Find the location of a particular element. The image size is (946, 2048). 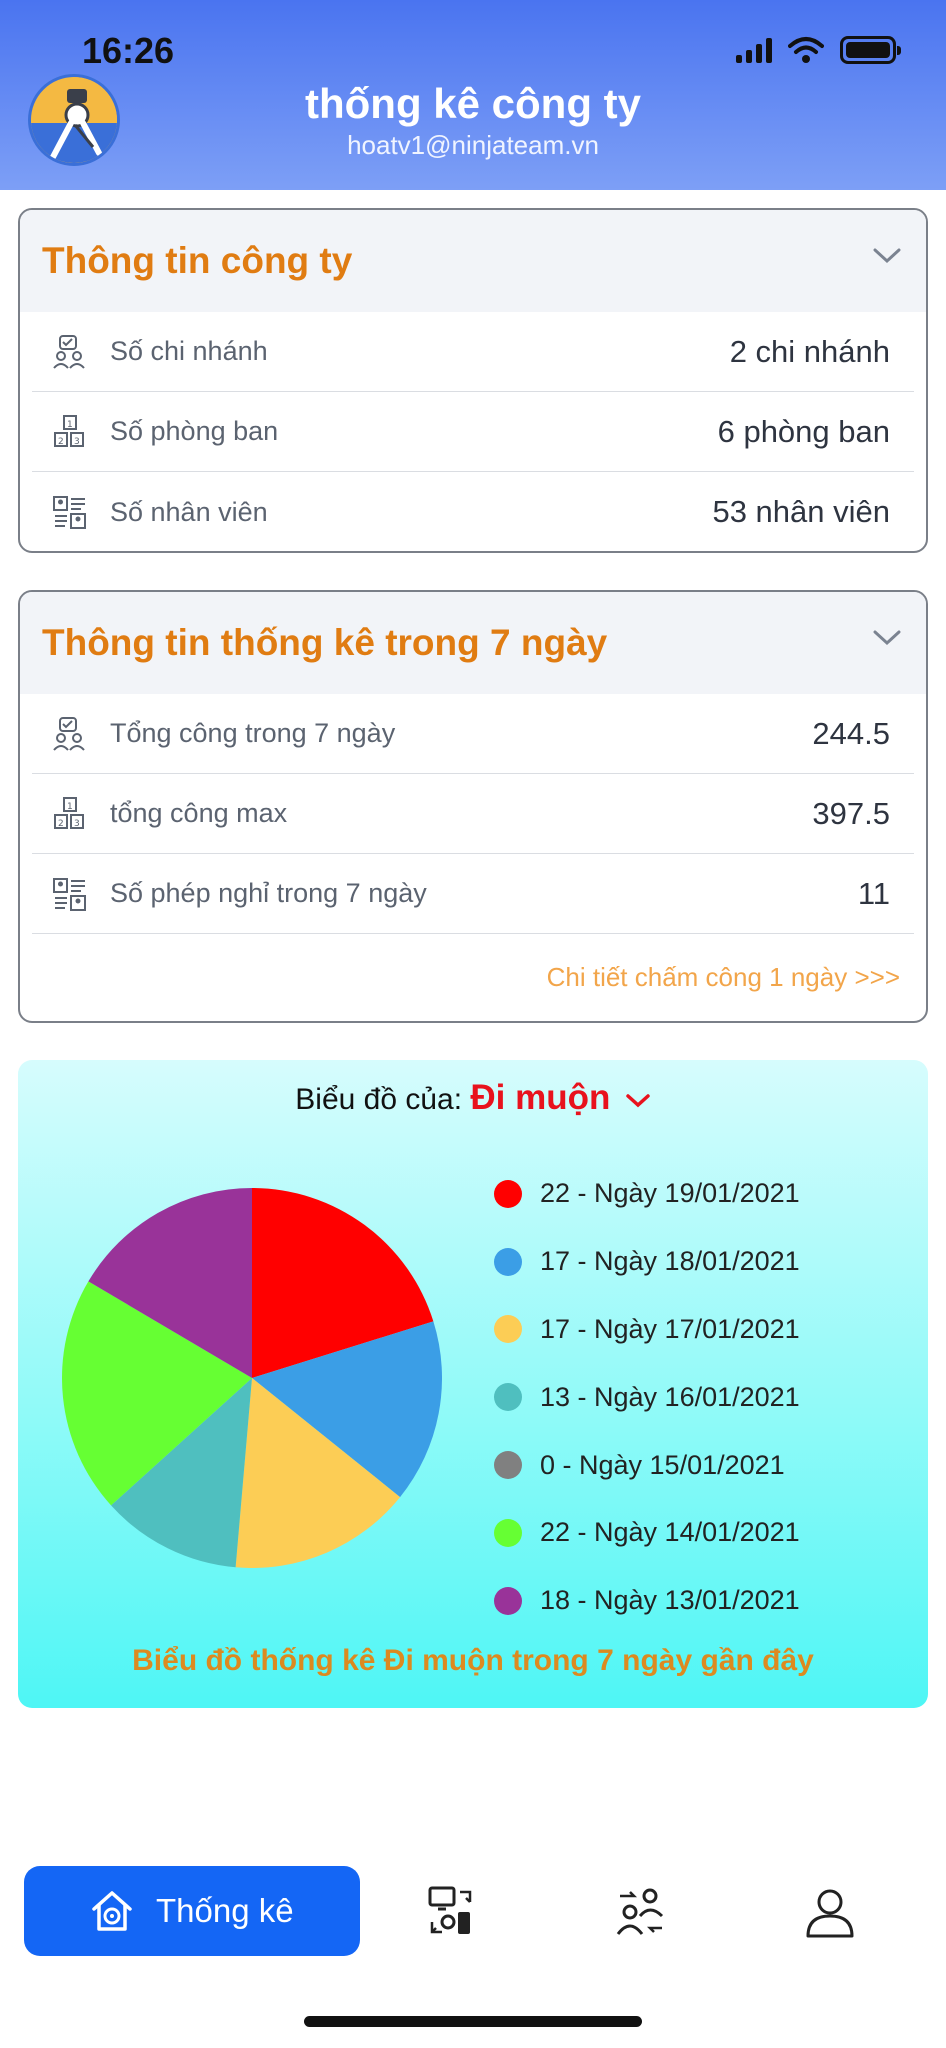

wifi-icon is located at coordinates (806, 50).